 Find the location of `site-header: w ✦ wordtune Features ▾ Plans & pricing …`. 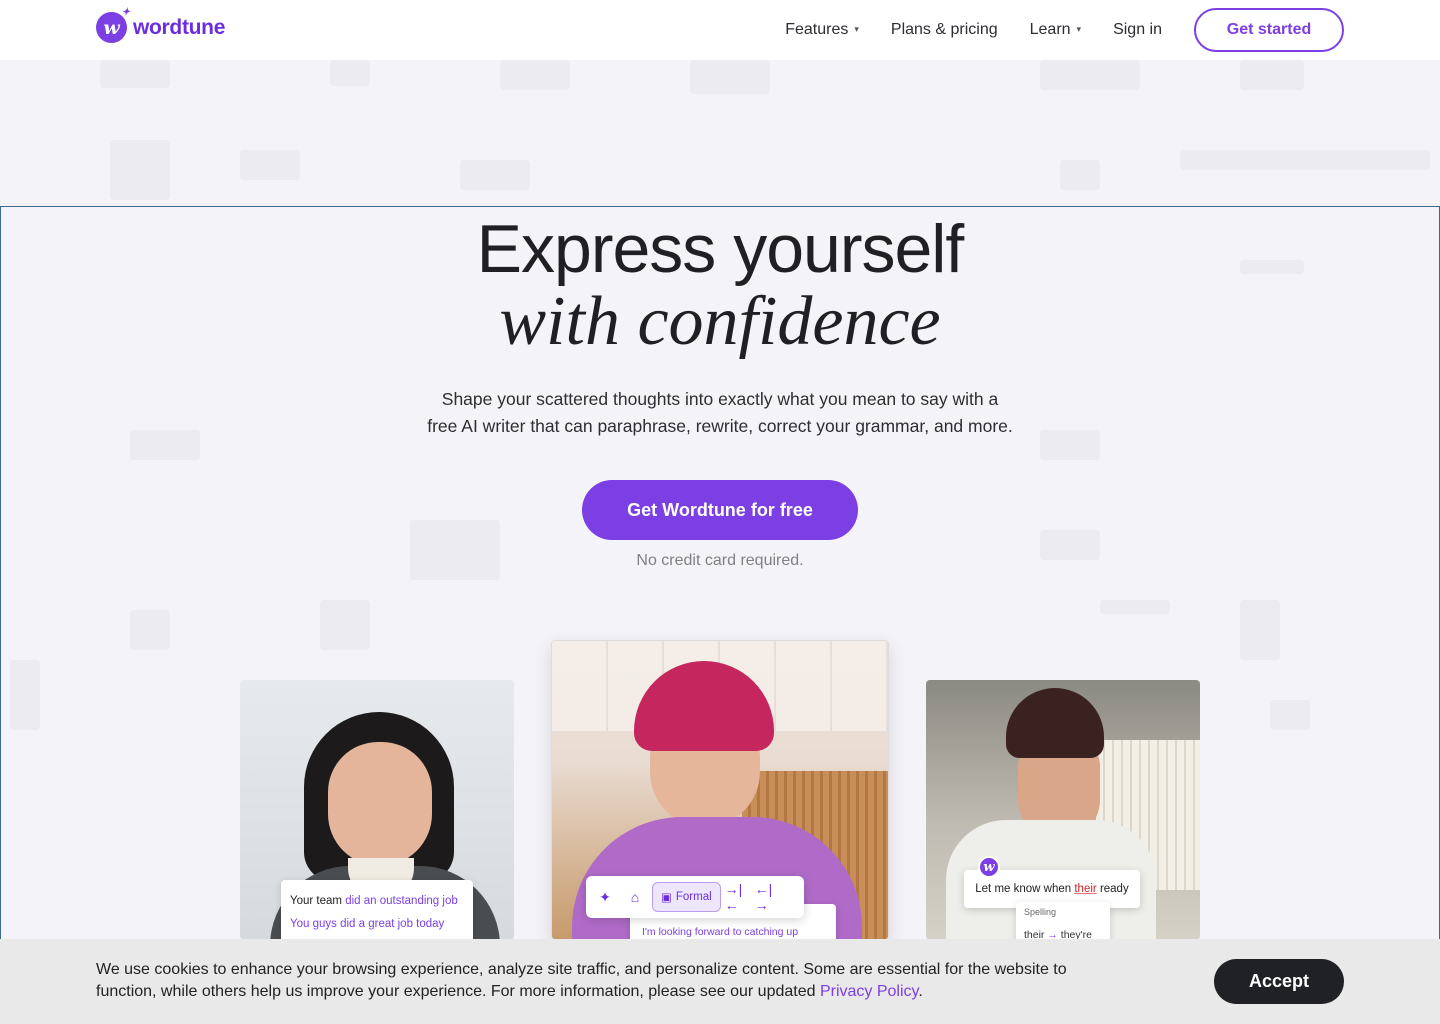

site-header: w ✦ wordtune Features ▾ Plans & pricing … is located at coordinates (720, 30).